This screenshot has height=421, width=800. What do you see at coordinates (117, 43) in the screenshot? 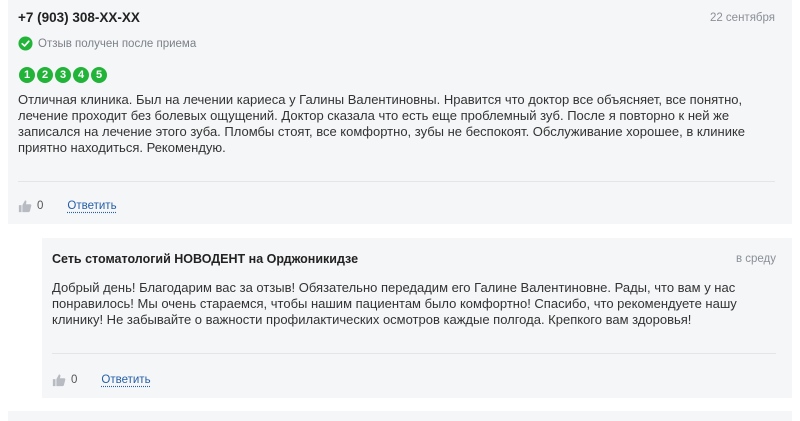
I see `verified-text: Отзыв получен после приема` at bounding box center [117, 43].